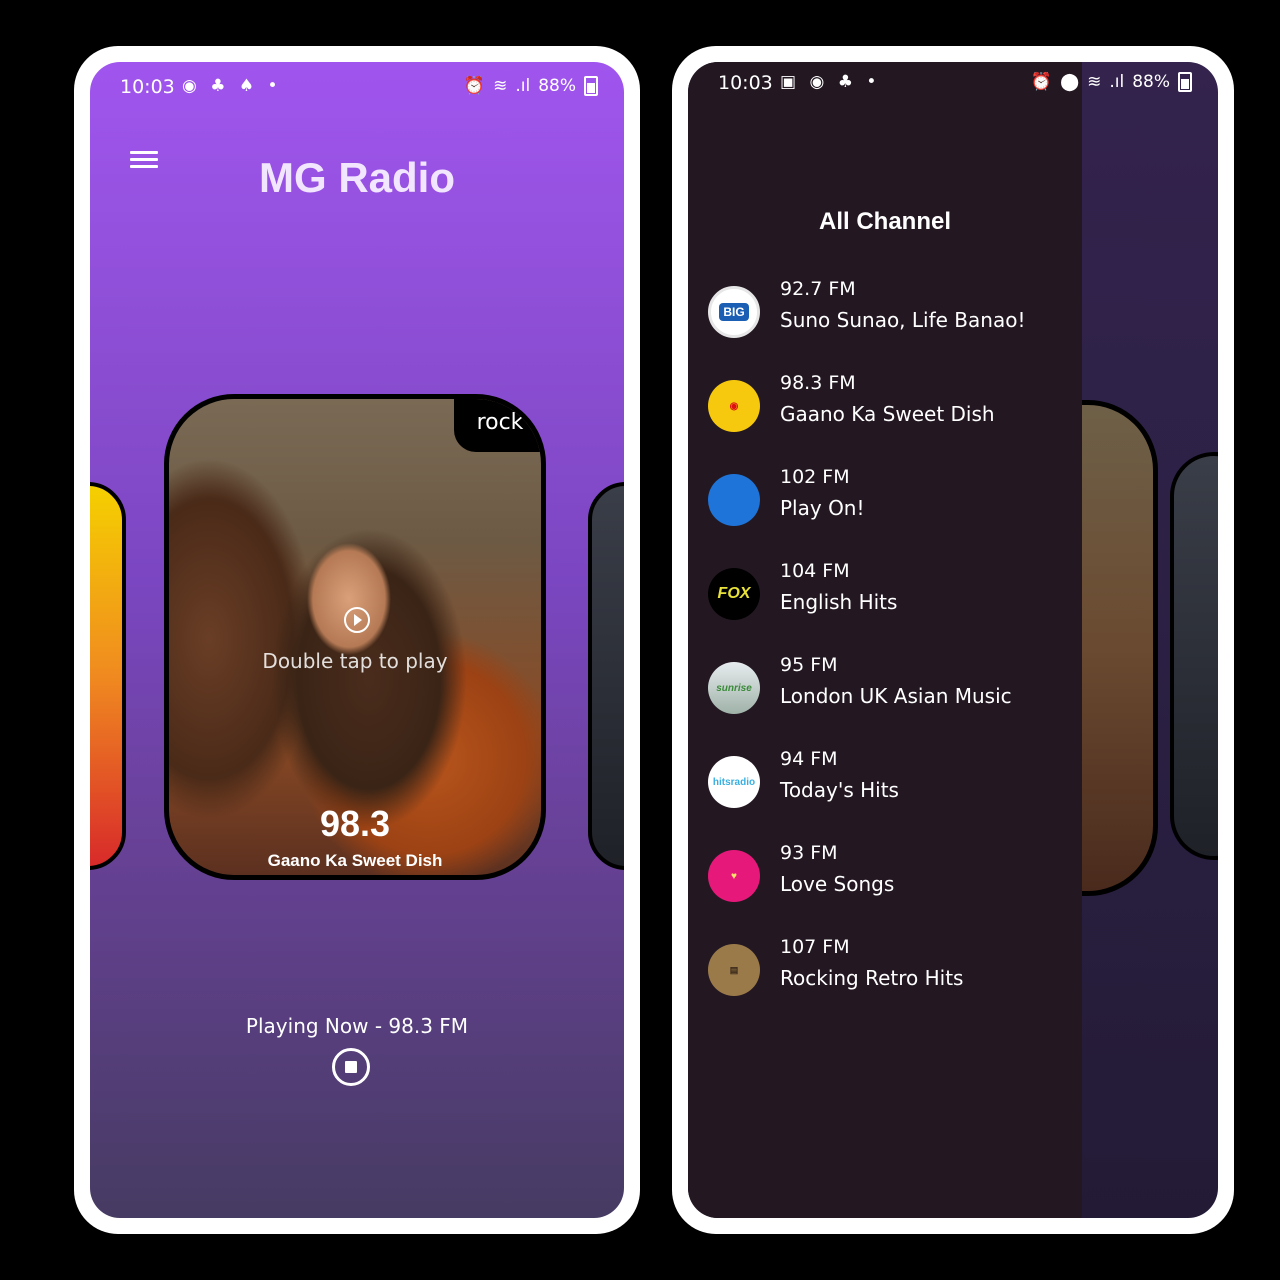 This screenshot has width=1280, height=1280. I want to click on channel-name: Today's Hits, so click(839, 790).